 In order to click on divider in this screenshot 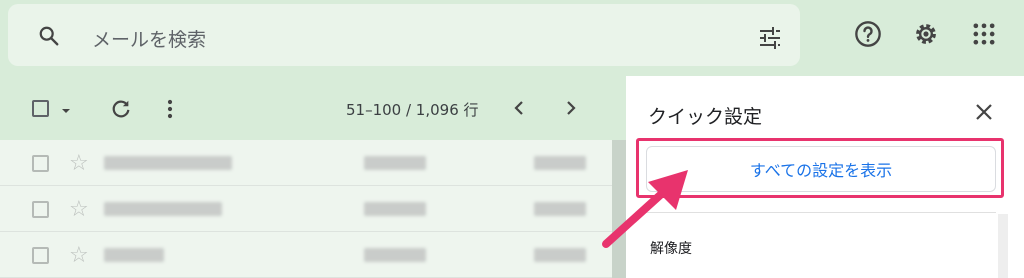, I will do `click(821, 212)`.